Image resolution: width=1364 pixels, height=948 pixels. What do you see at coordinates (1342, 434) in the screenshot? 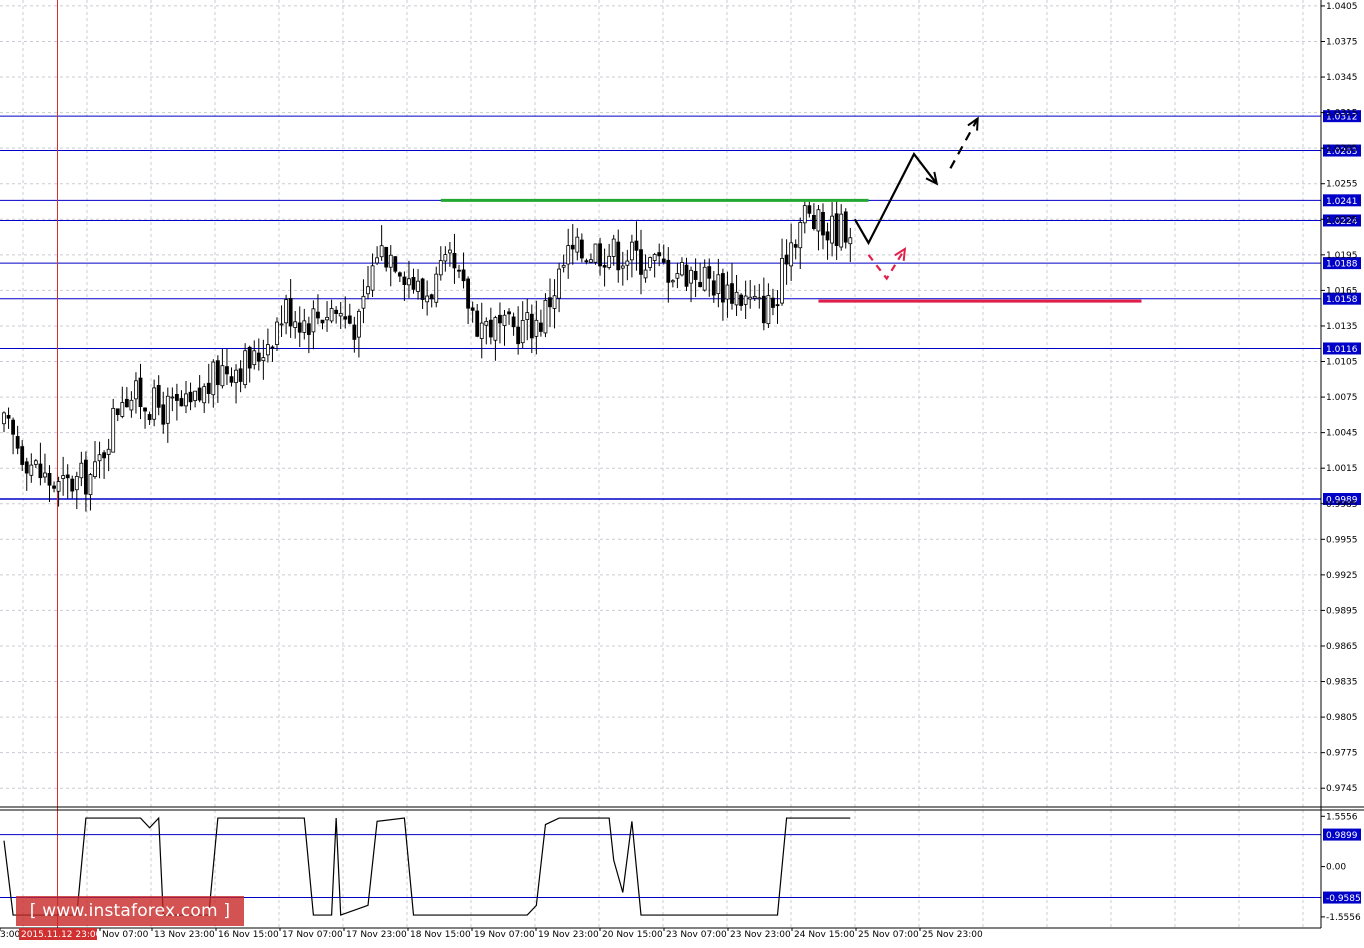
I see `price-tick-label: 1.0045` at bounding box center [1342, 434].